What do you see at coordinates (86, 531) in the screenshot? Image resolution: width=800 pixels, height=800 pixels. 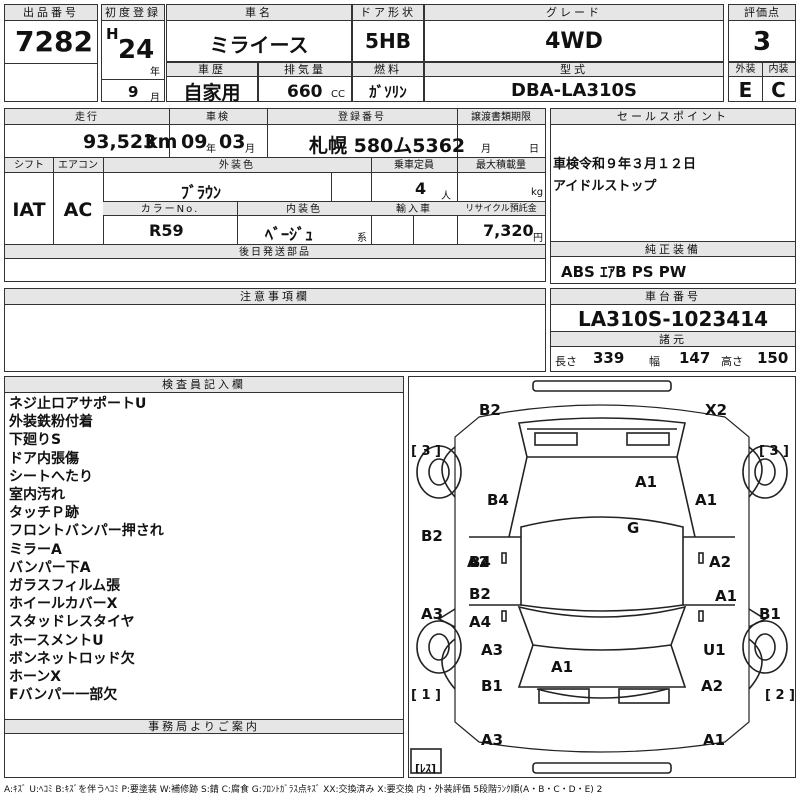 I see `inspector-note: フロントバンパー押され` at bounding box center [86, 531].